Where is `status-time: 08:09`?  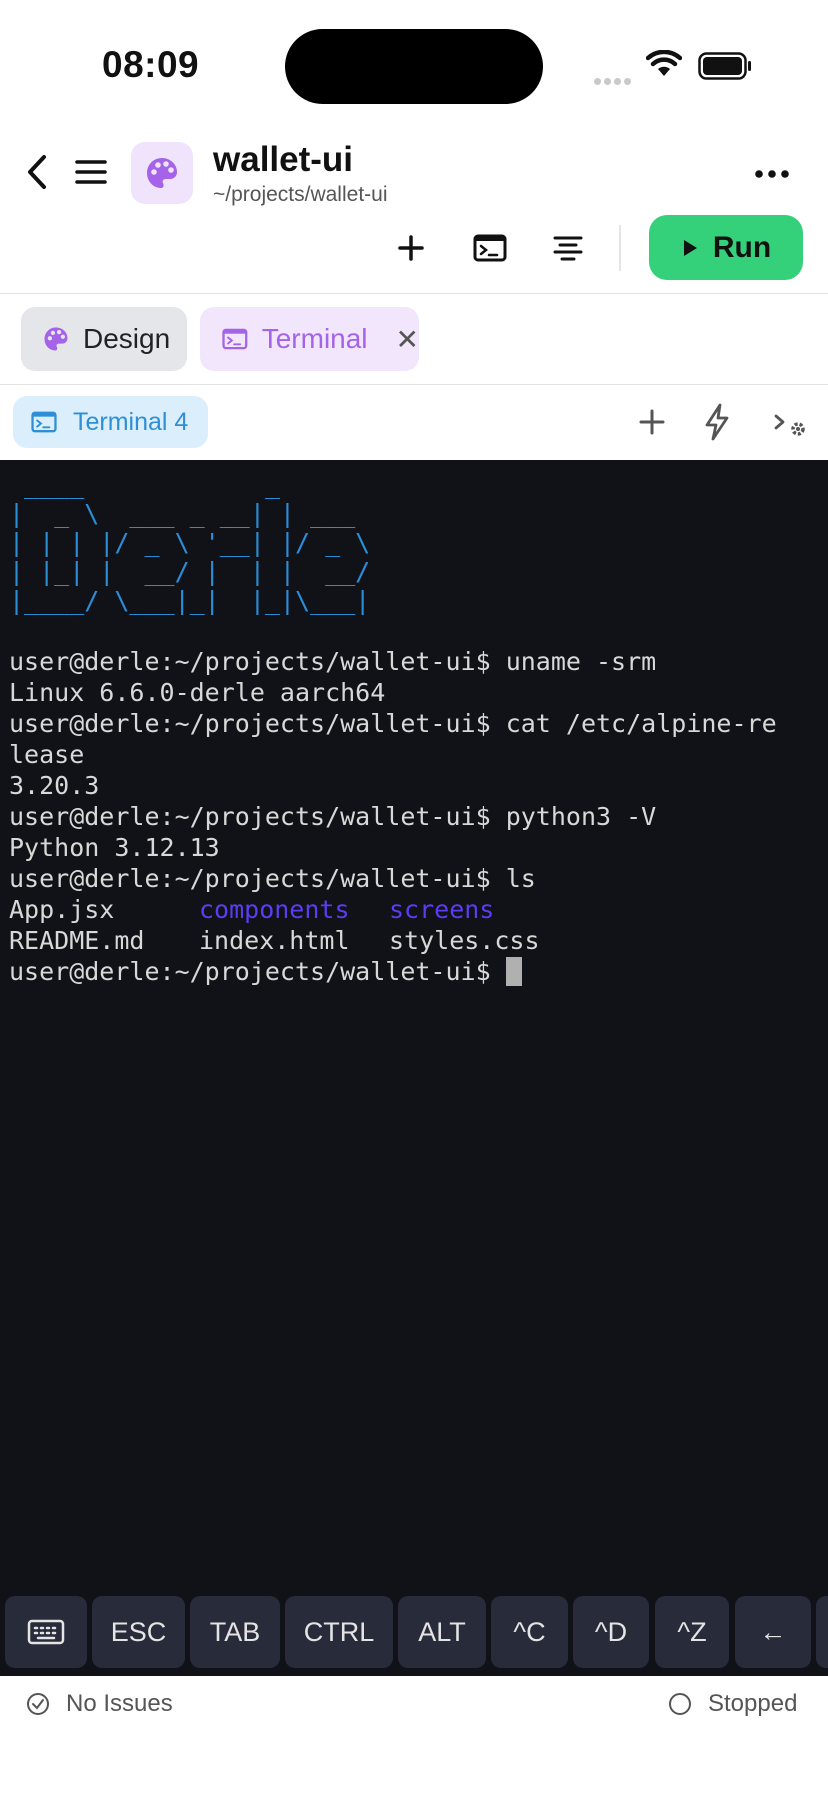 status-time: 08:09 is located at coordinates (151, 64).